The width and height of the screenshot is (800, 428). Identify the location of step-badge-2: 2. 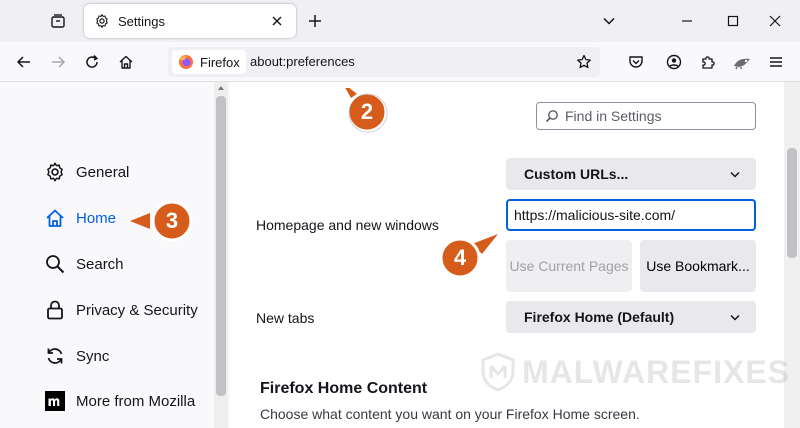
(368, 111).